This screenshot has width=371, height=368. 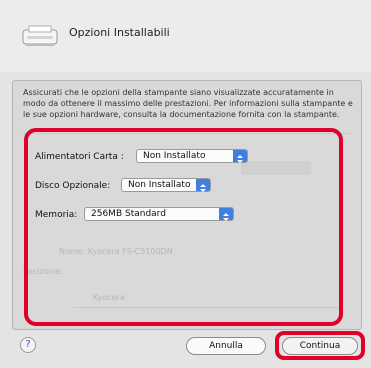 I want to click on optional-disk-popup: Non Installato, so click(x=166, y=185).